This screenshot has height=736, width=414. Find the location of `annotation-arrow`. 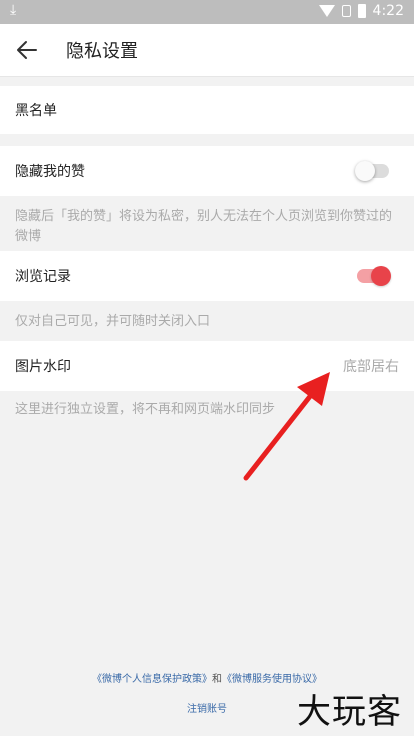

annotation-arrow is located at coordinates (286, 426).